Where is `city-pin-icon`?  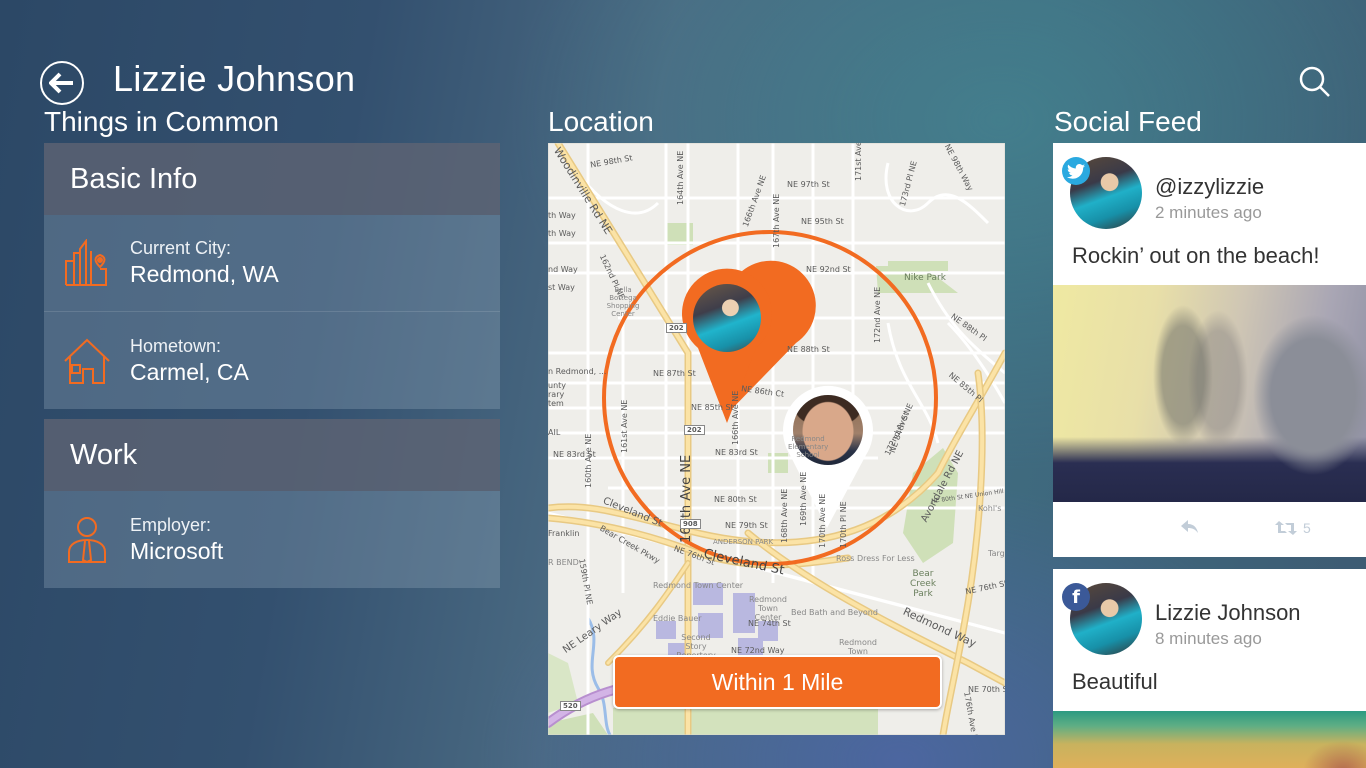 city-pin-icon is located at coordinates (86, 262).